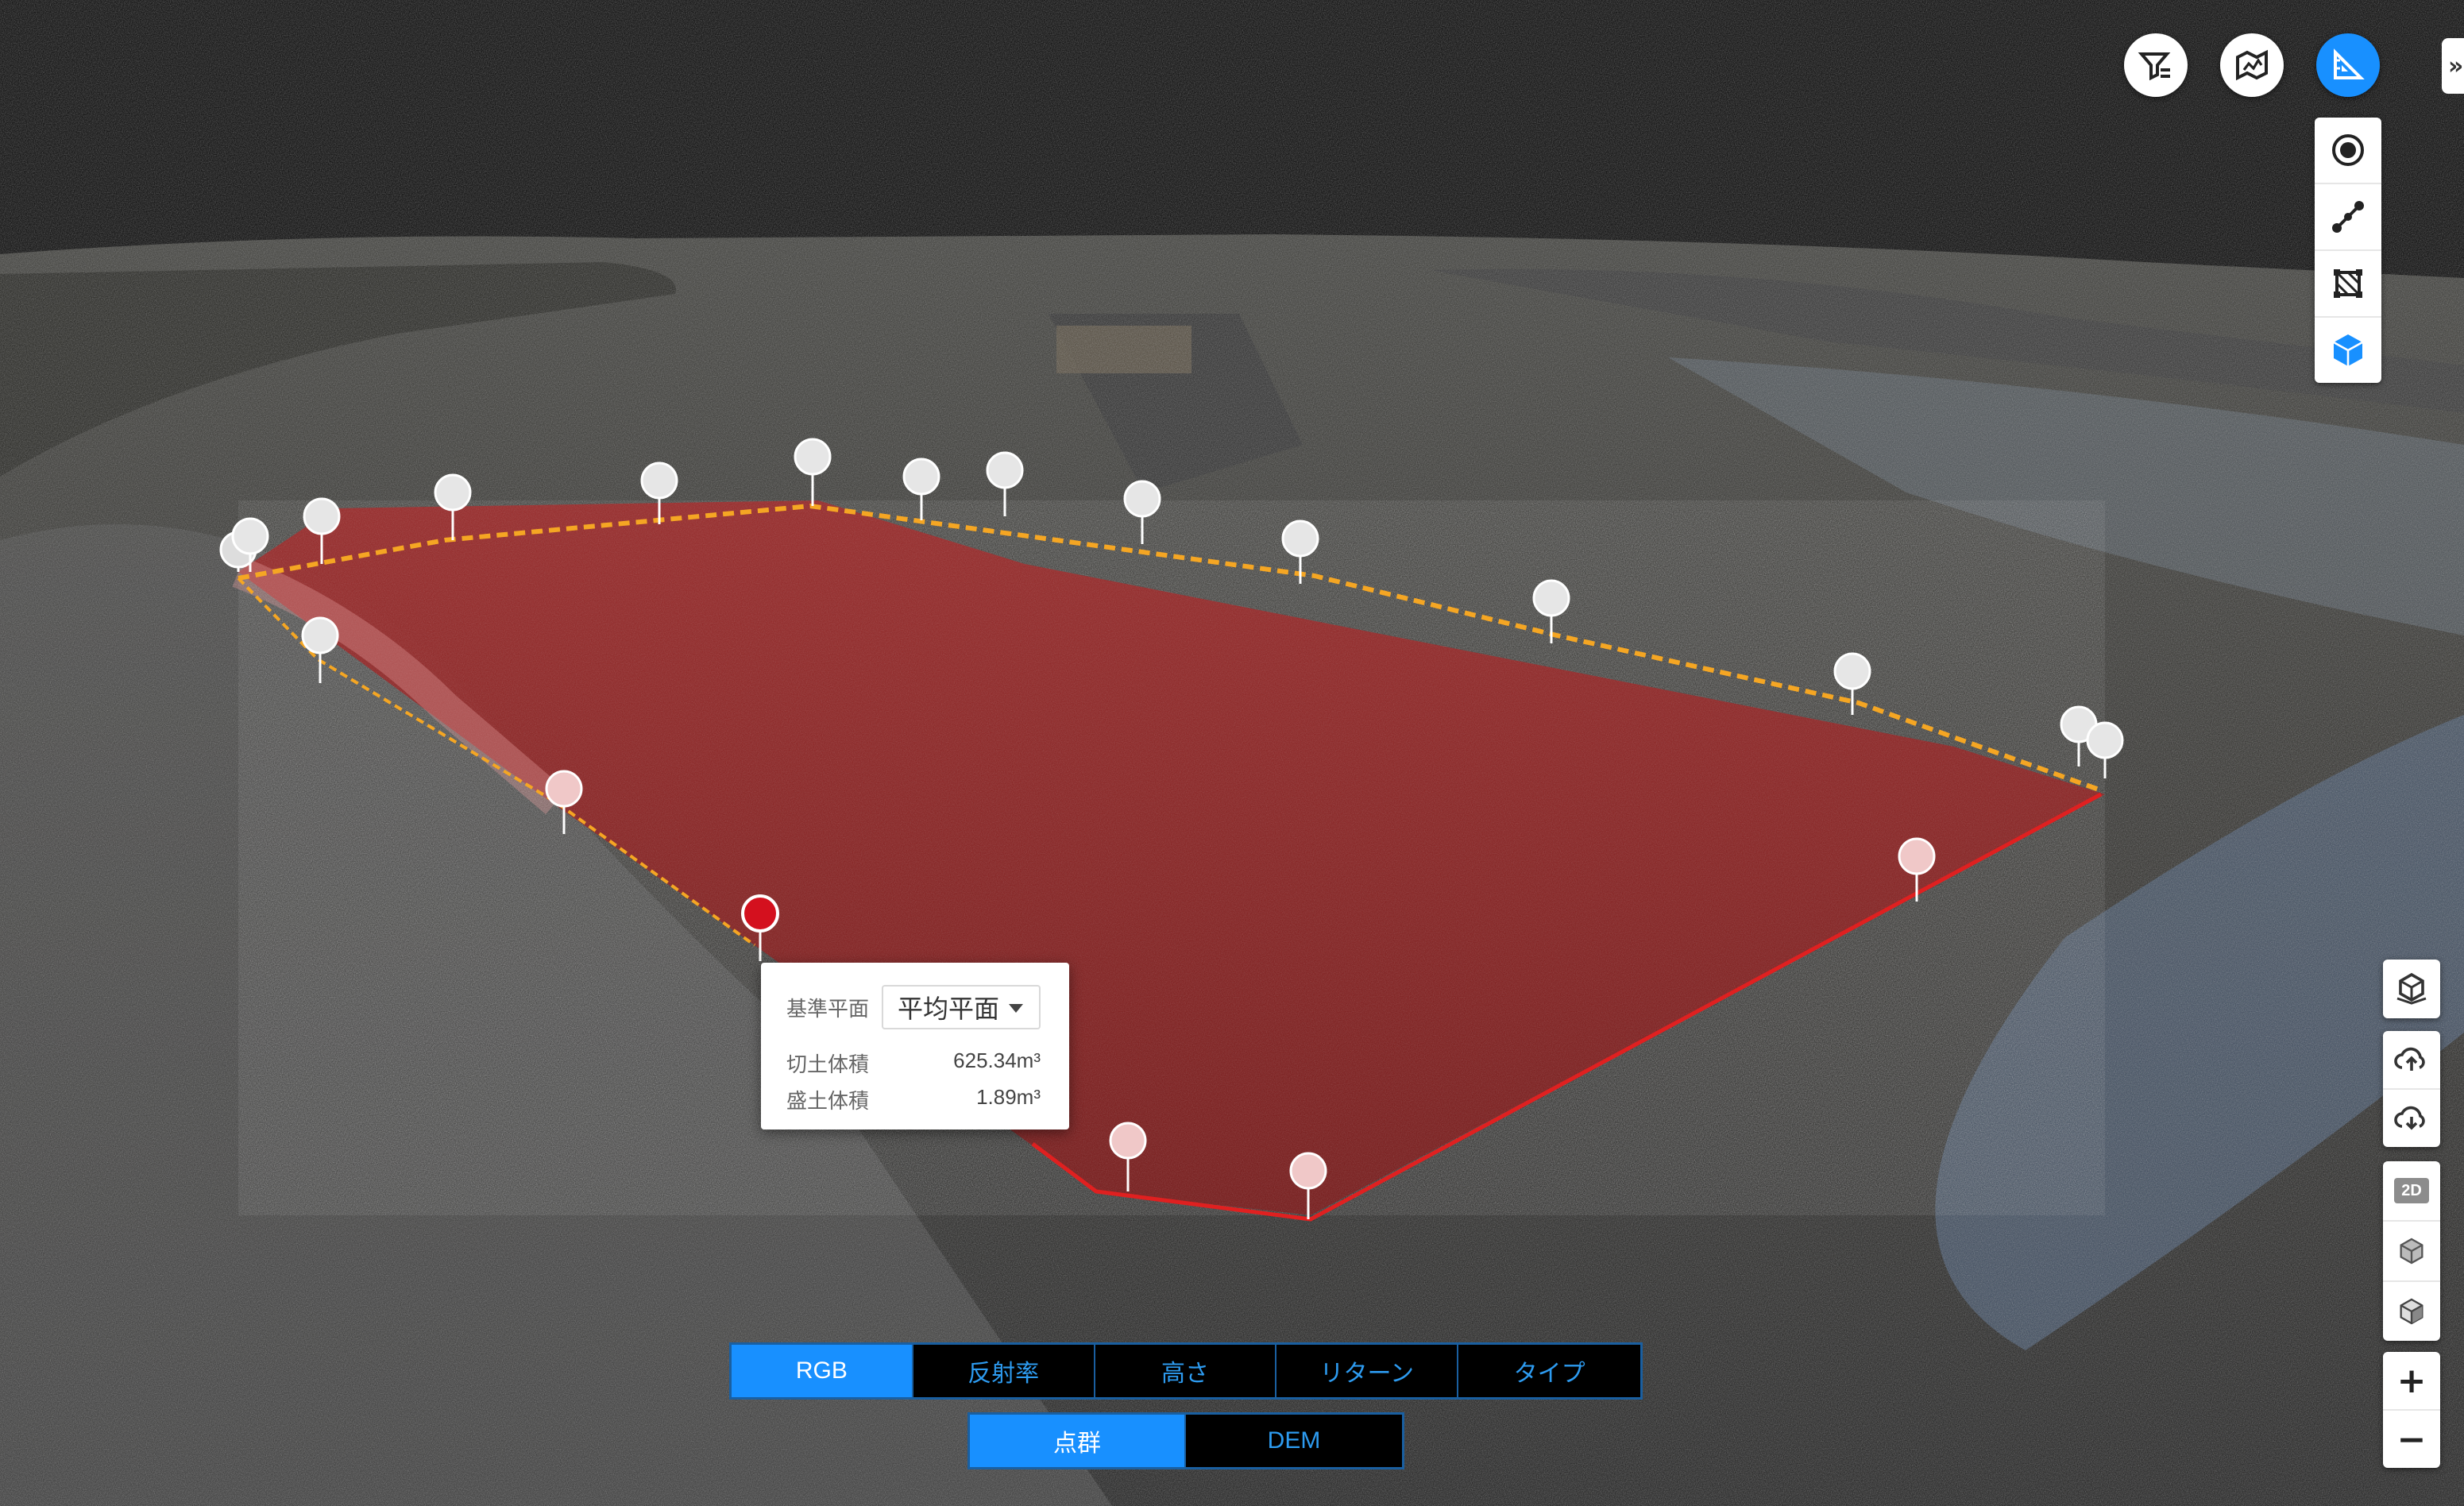 This screenshot has width=2464, height=1506. Describe the element at coordinates (2411, 1381) in the screenshot. I see `zoom-in-button: +` at that location.